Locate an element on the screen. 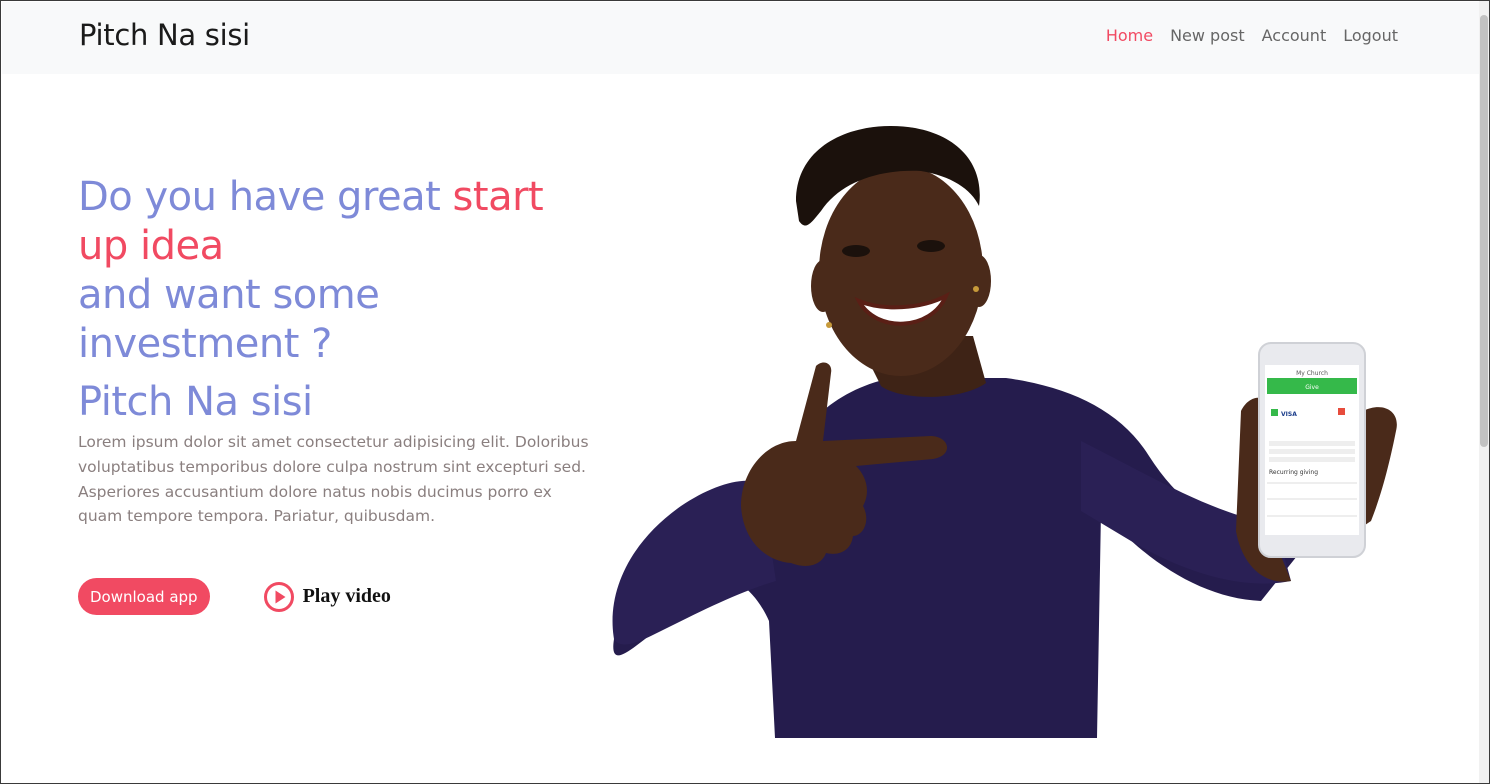 This screenshot has height=784, width=1490. left-eye is located at coordinates (856, 251).